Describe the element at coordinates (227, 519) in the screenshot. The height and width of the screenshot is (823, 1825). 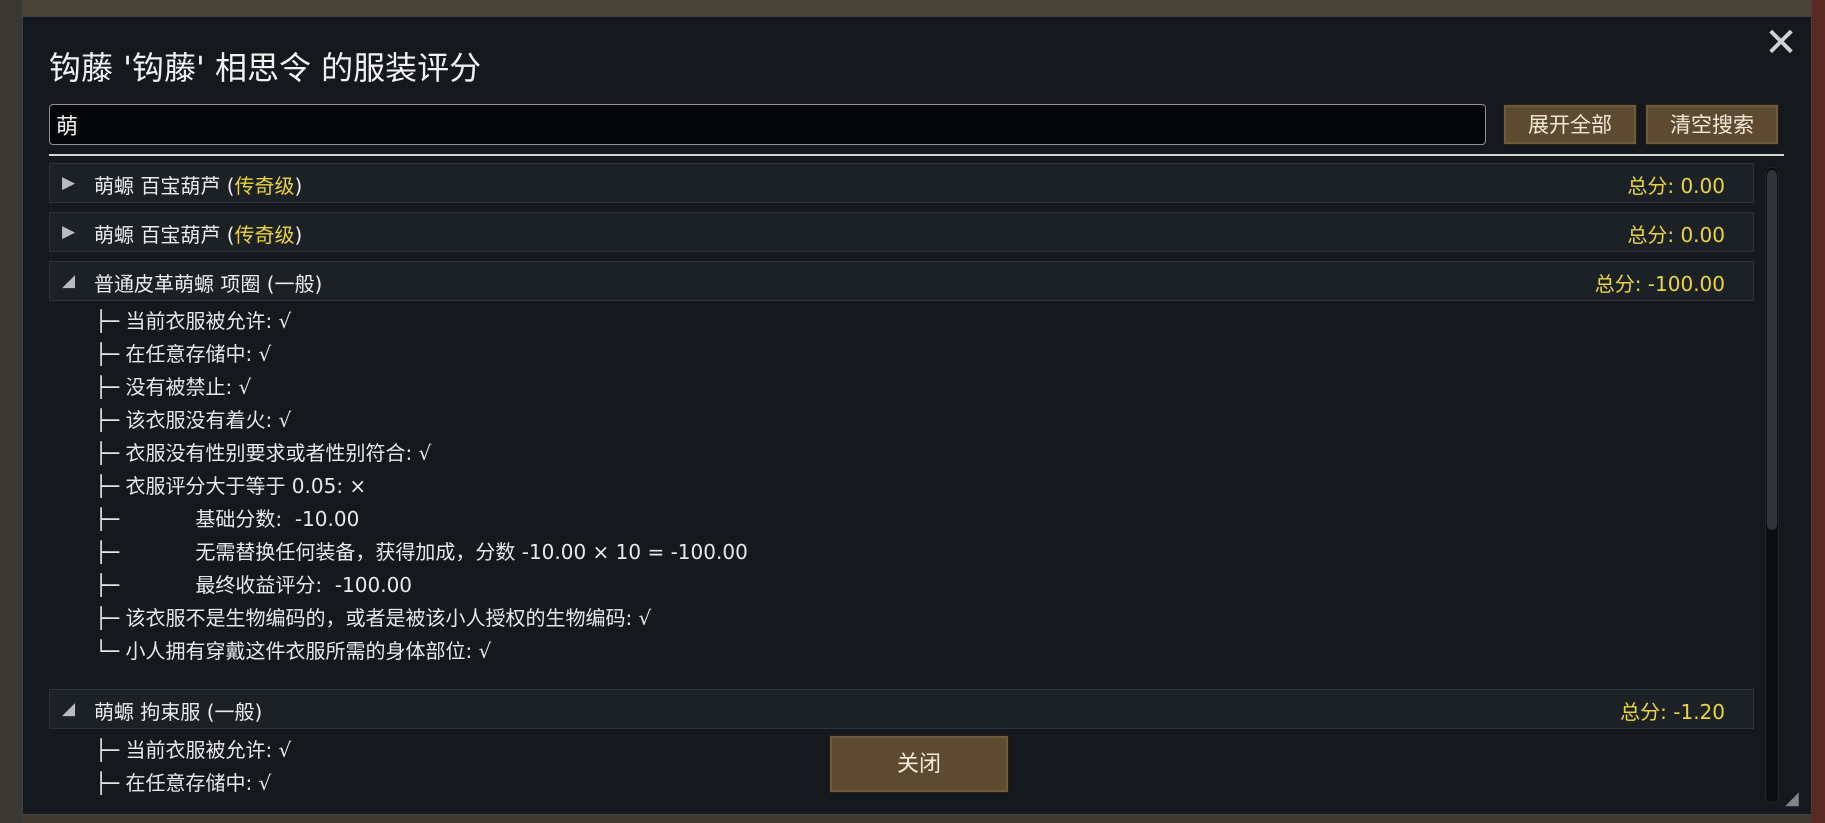
I see `score-detail-line: ├─ 基础分数: -10.00` at that location.